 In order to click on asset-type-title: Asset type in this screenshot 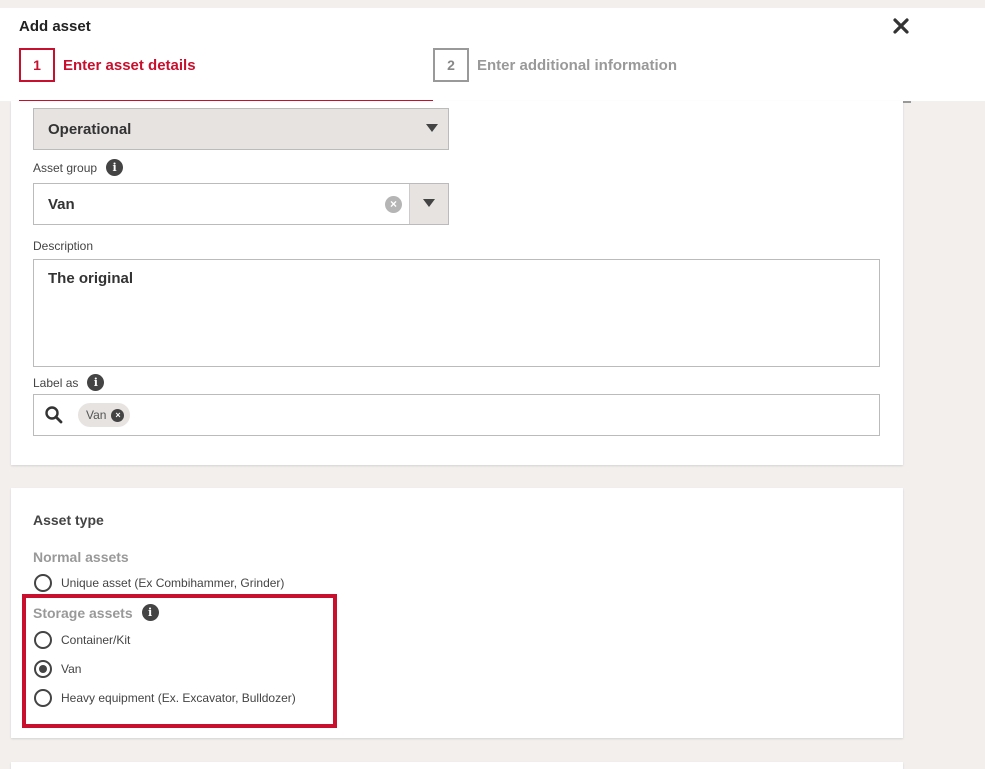, I will do `click(68, 520)`.